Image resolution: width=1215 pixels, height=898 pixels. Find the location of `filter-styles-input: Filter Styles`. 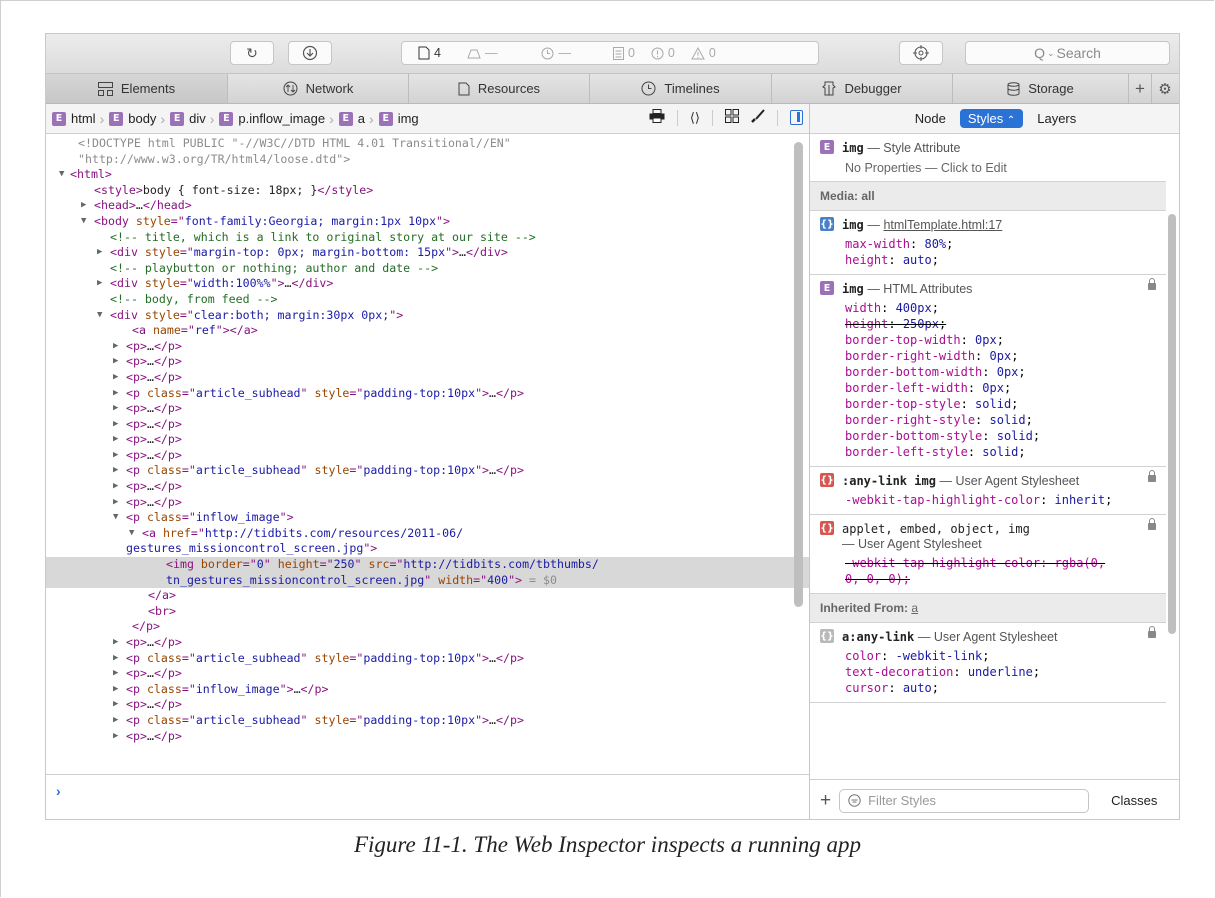

filter-styles-input: Filter Styles is located at coordinates (964, 800).